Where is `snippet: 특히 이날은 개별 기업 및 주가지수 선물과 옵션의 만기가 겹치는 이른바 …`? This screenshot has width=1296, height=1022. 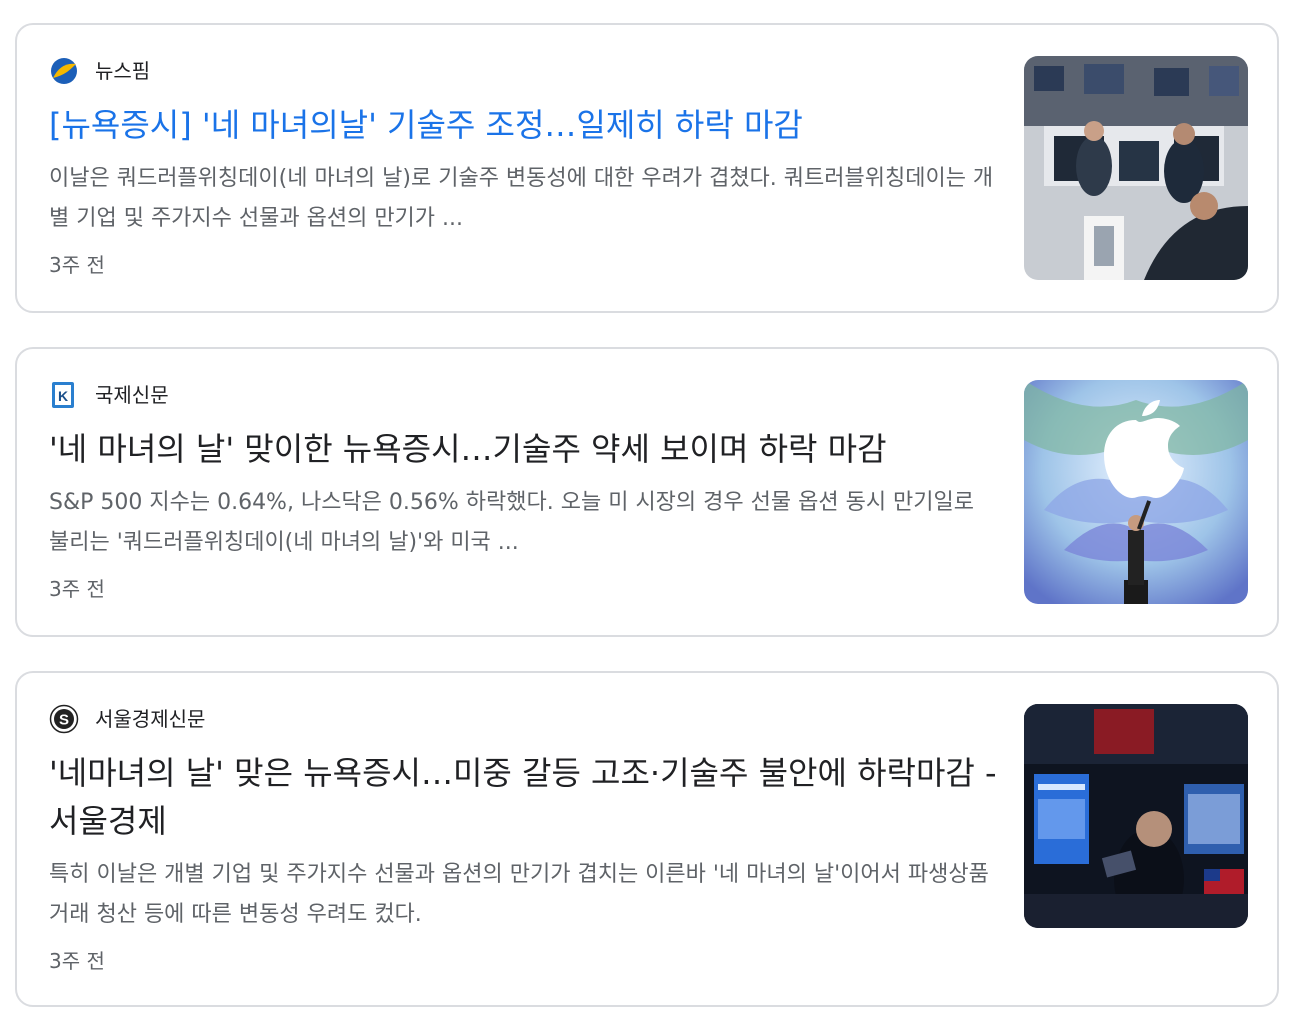
snippet: 특히 이날은 개별 기업 및 주가지수 선물과 옵션의 만기가 겹치는 이른바 … is located at coordinates (519, 894).